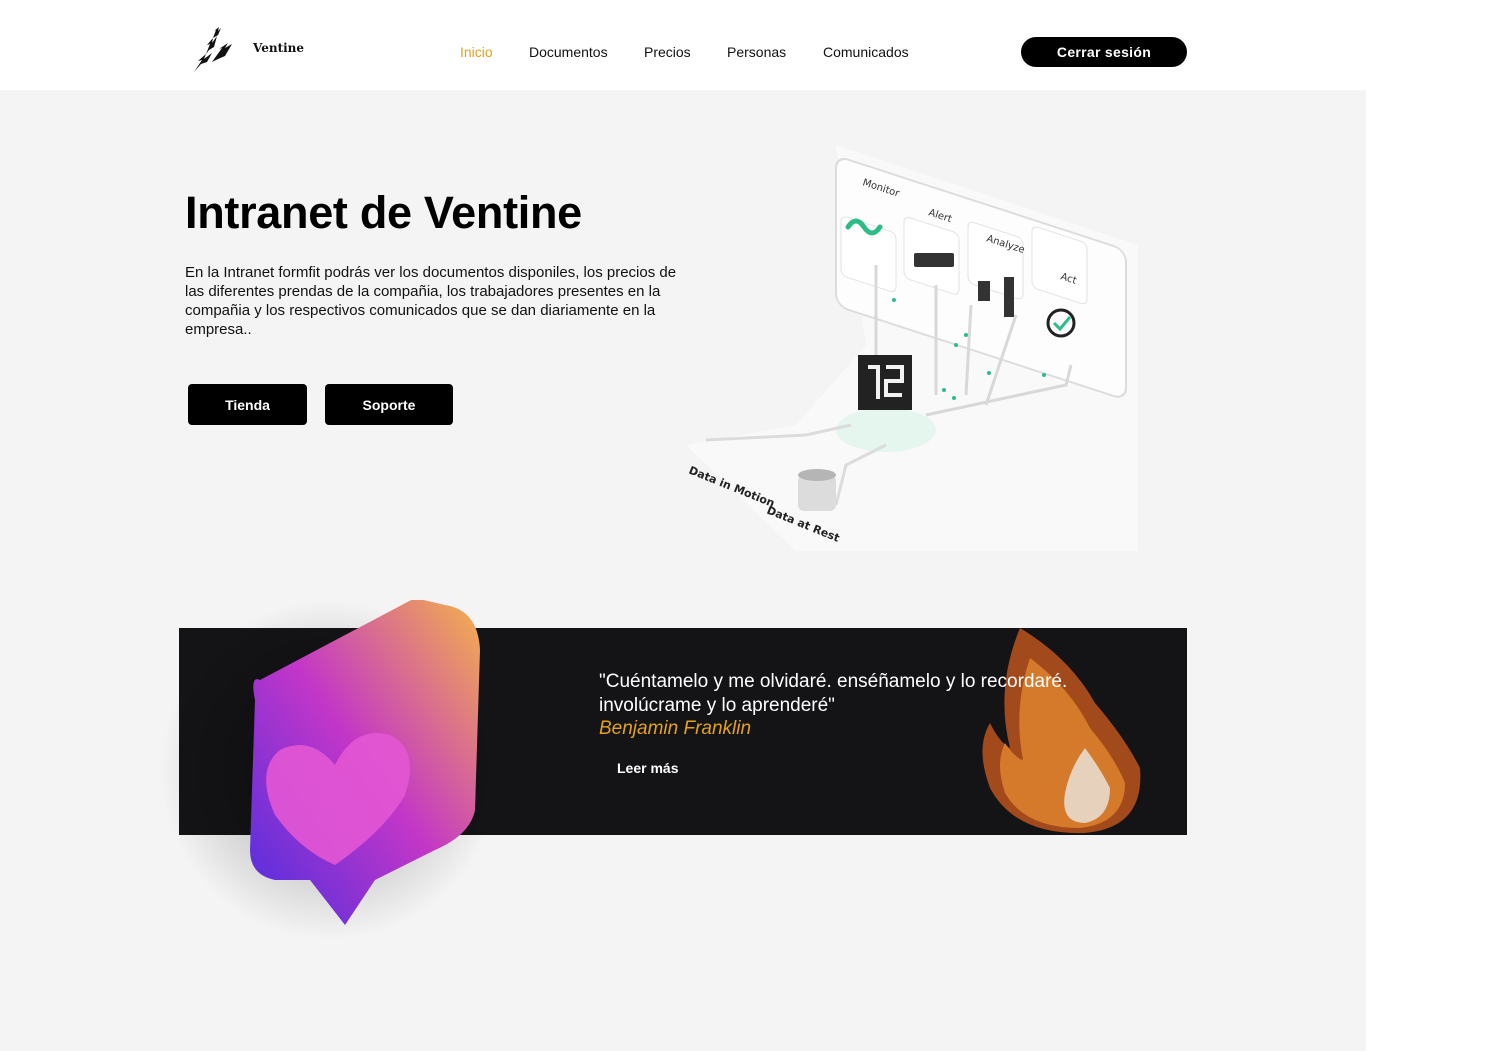  What do you see at coordinates (213, 50) in the screenshot?
I see `birds-logo-icon` at bounding box center [213, 50].